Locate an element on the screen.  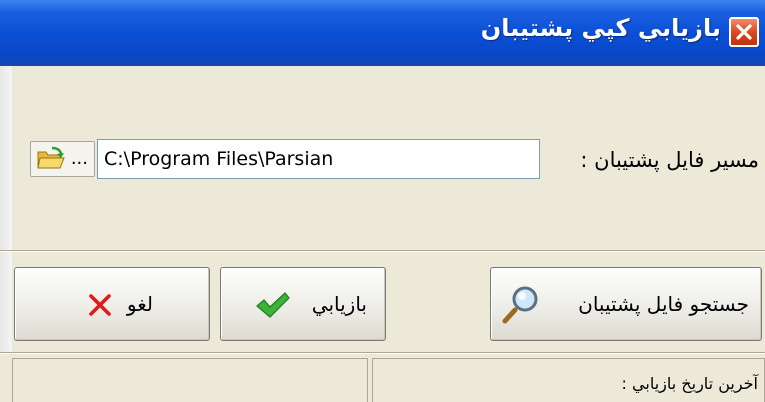
close-button is located at coordinates (744, 32).